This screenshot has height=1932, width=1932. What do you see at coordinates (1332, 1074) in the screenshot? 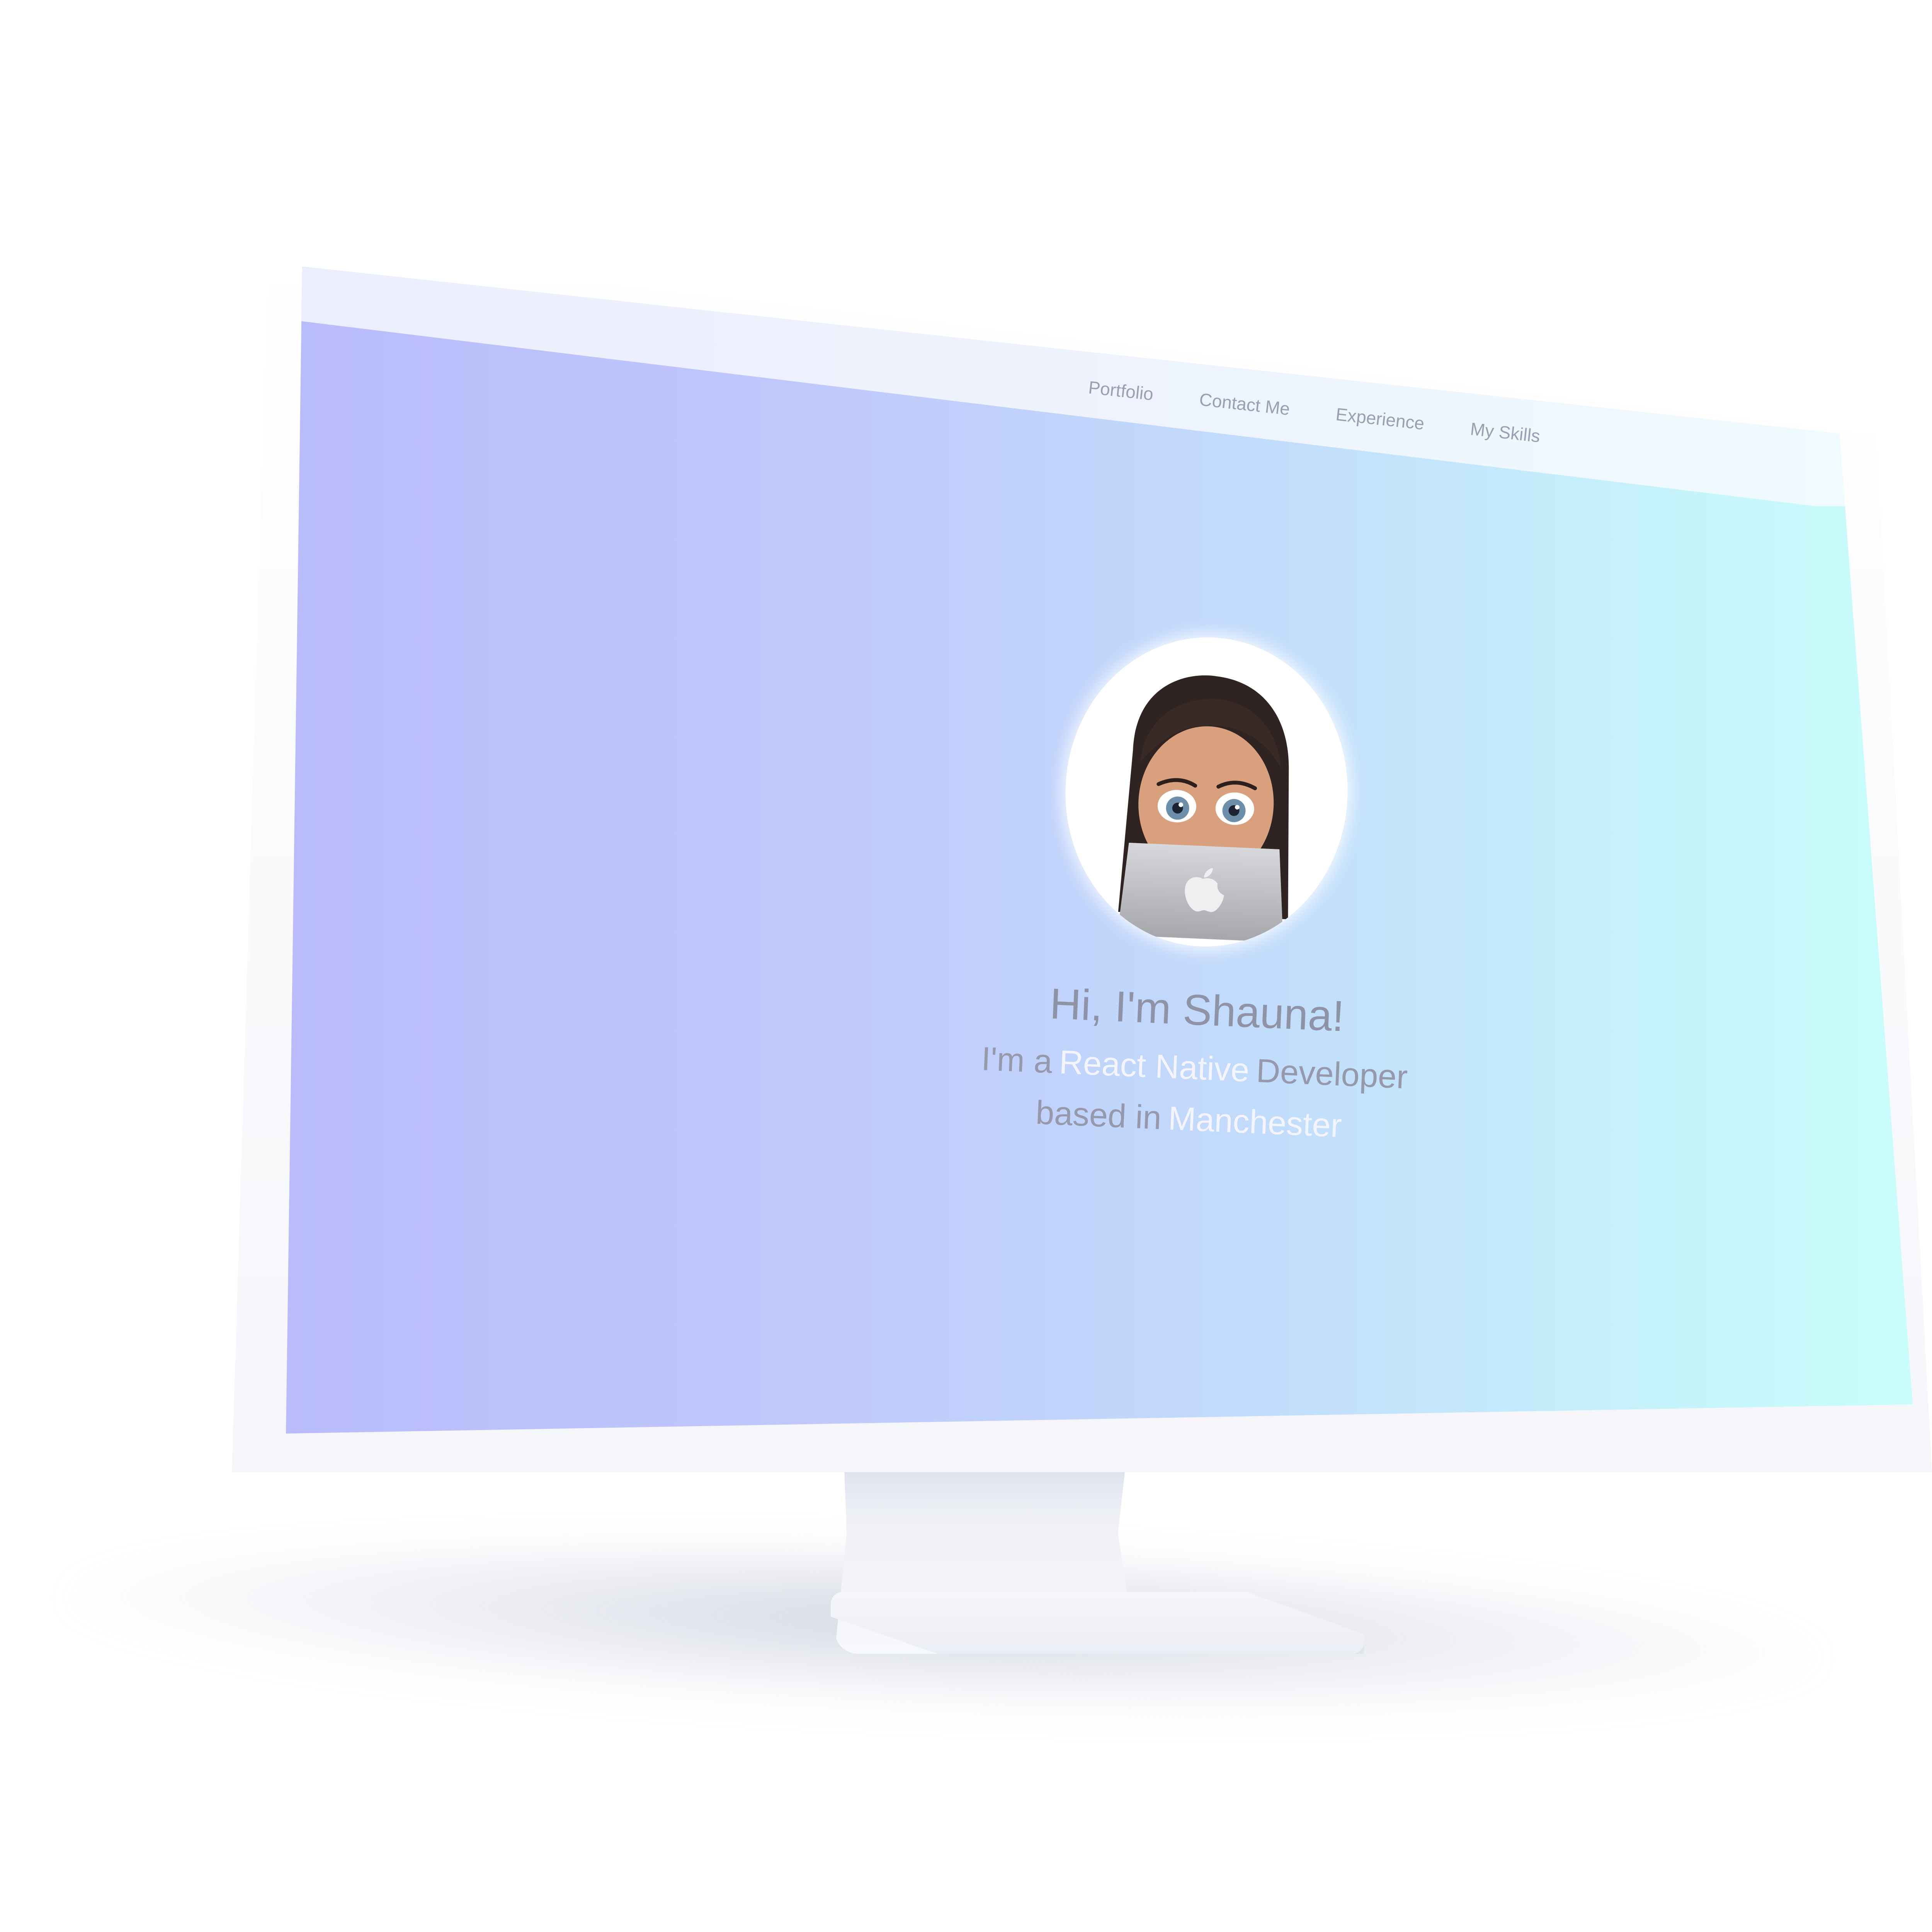
I see `tagline-suffix: Developer` at bounding box center [1332, 1074].